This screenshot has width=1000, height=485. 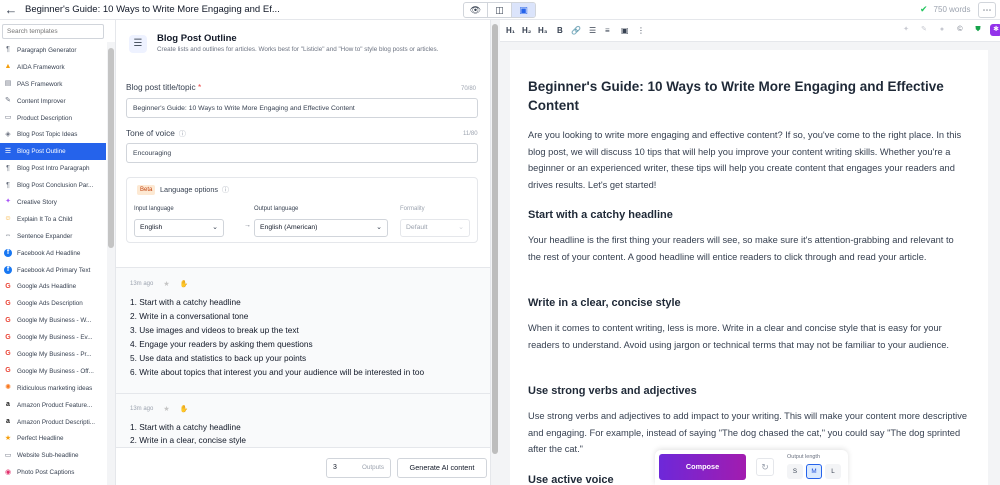 What do you see at coordinates (11, 10) in the screenshot?
I see `back-arrow-icon: ←` at bounding box center [11, 10].